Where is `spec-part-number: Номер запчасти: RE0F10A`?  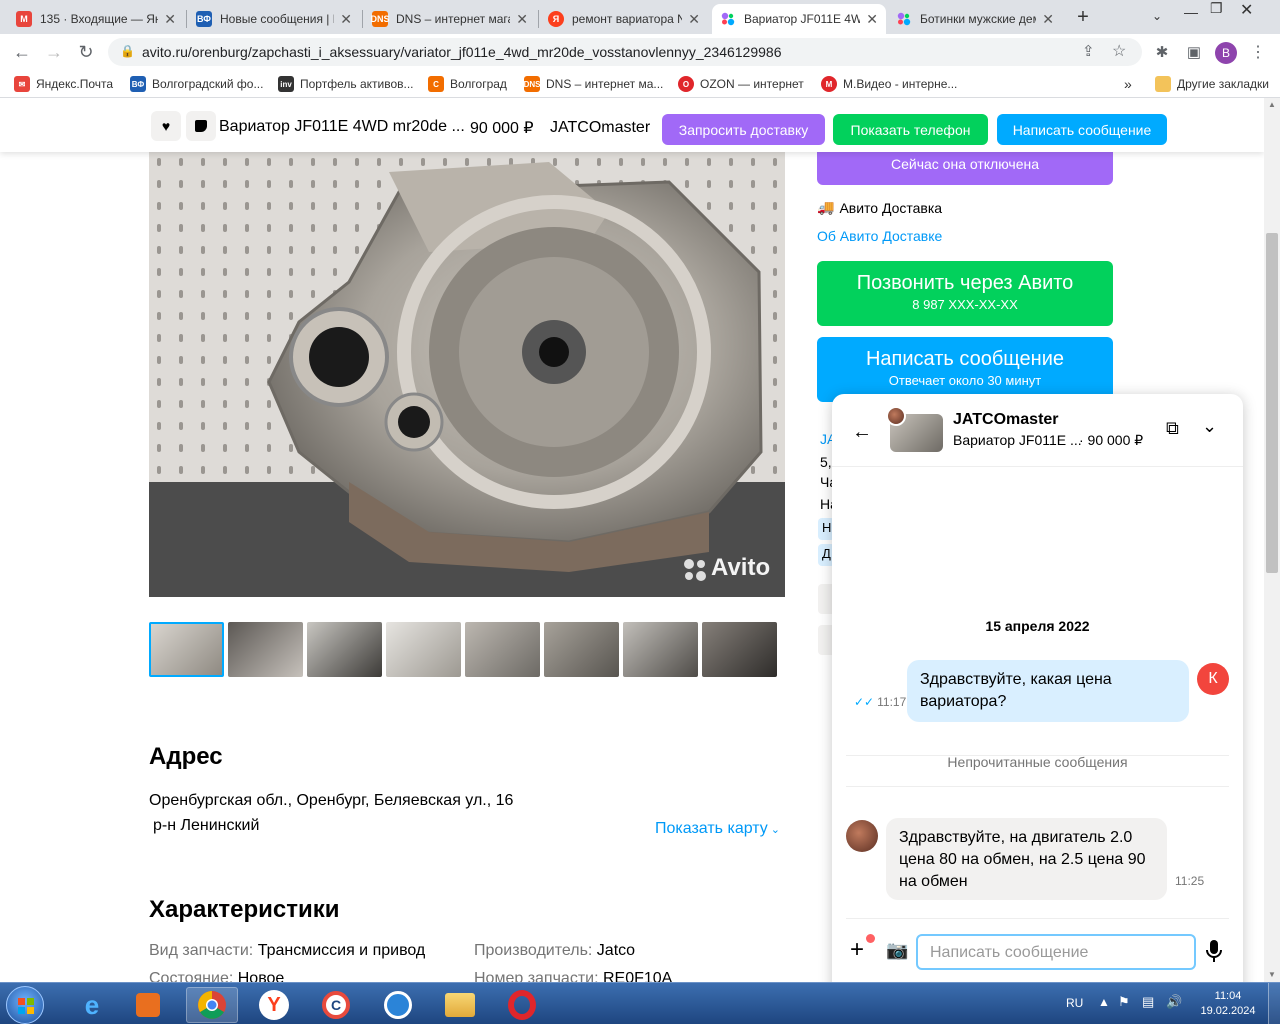 spec-part-number: Номер запчасти: RE0F10A is located at coordinates (573, 976).